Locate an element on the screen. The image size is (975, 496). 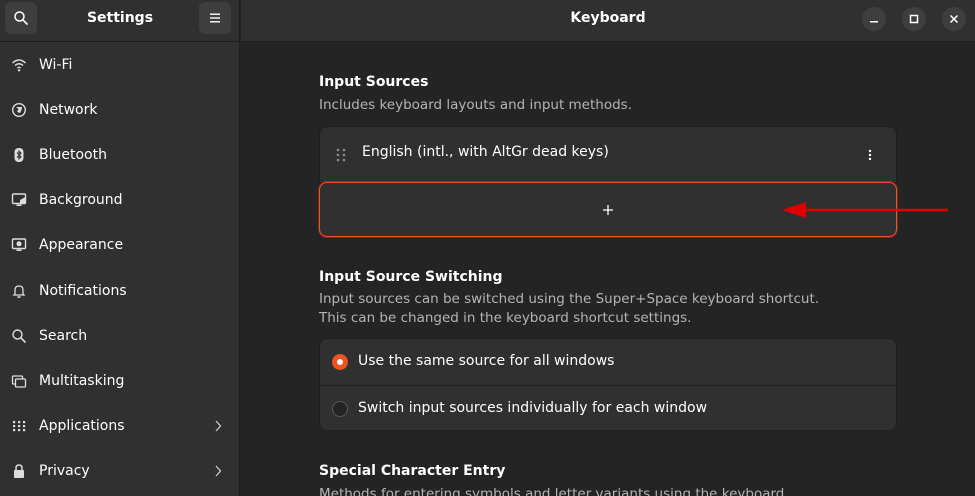
sidebar-item-label: Notifications is located at coordinates (83, 290).